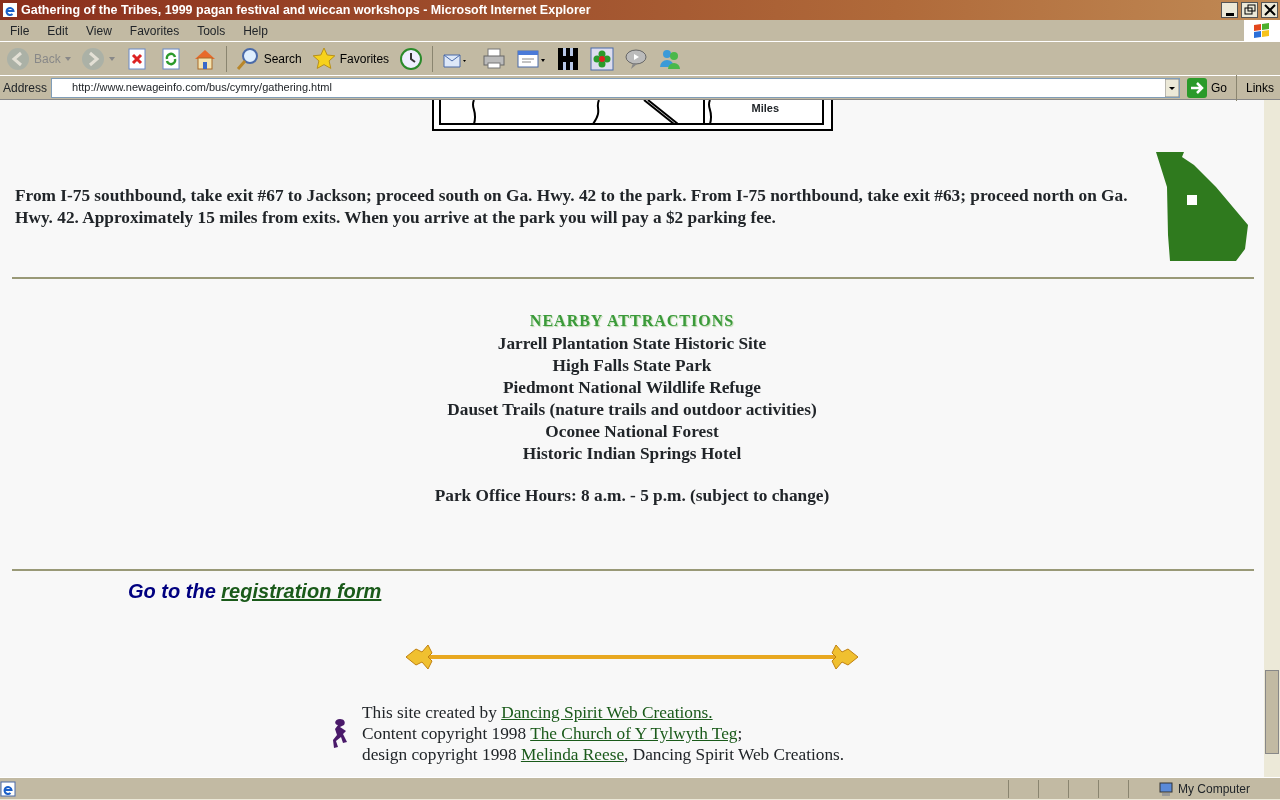 The height and width of the screenshot is (800, 1280). I want to click on close-button, so click(1269, 10).